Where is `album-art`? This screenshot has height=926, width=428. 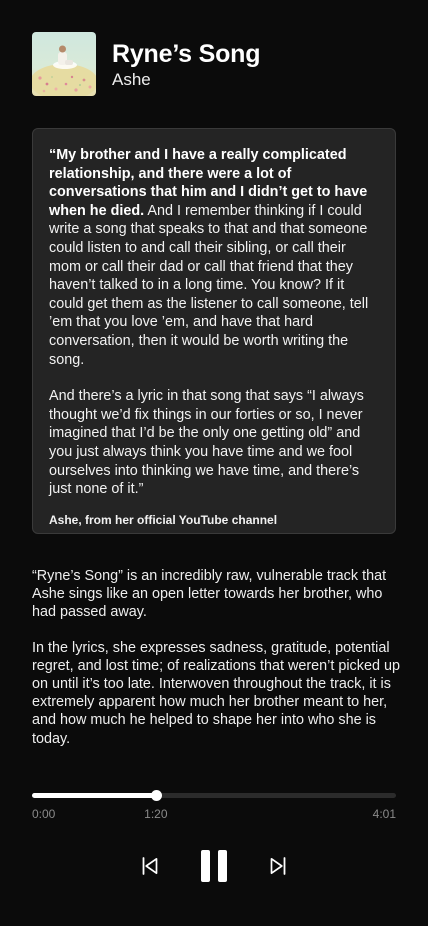 album-art is located at coordinates (64, 64).